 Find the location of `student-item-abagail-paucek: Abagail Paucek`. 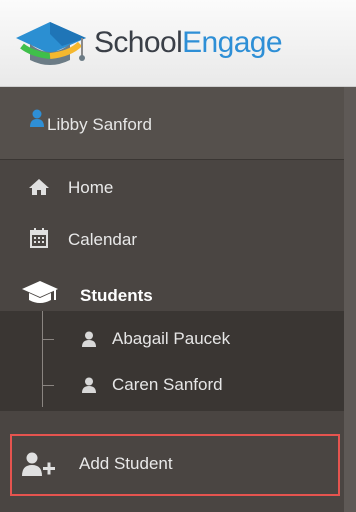

student-item-abagail-paucek: Abagail Paucek is located at coordinates (172, 340).